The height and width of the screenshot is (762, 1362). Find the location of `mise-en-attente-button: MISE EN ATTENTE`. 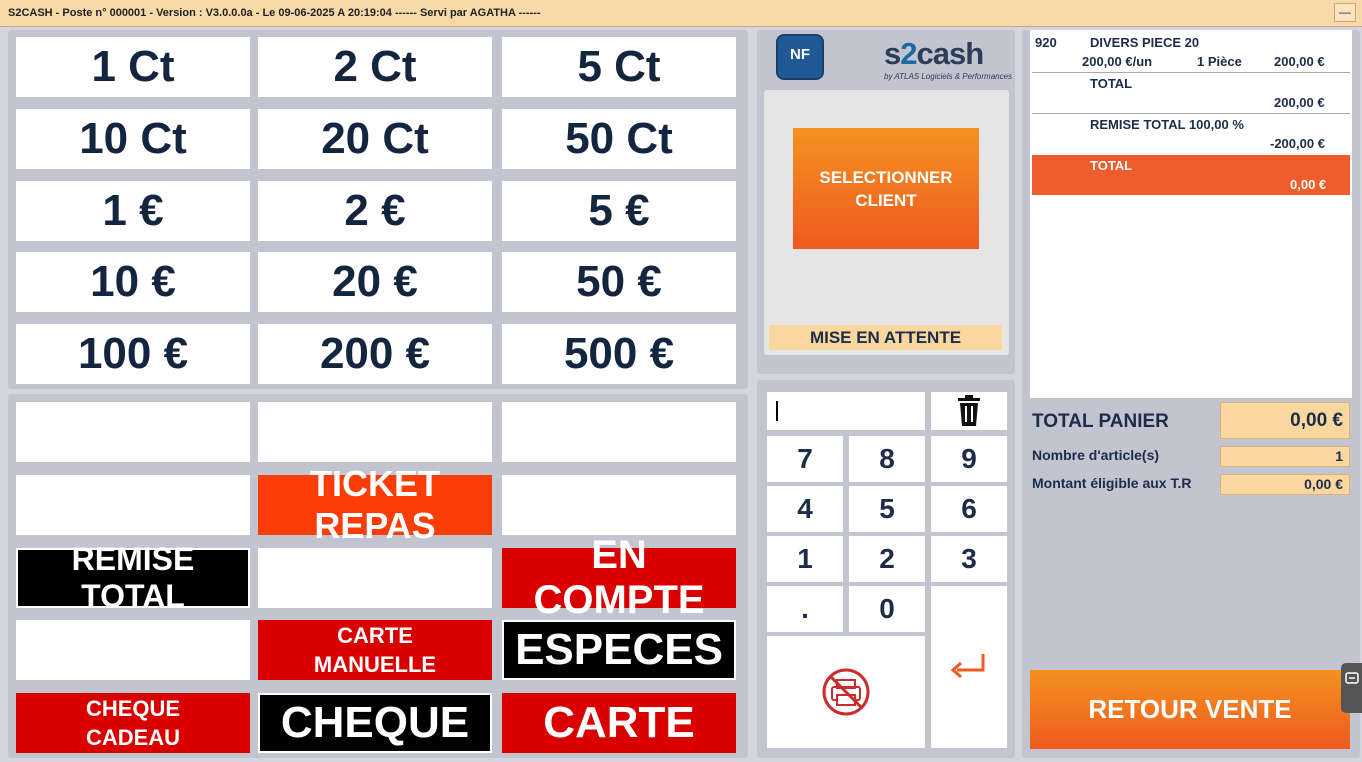

mise-en-attente-button: MISE EN ATTENTE is located at coordinates (885, 337).